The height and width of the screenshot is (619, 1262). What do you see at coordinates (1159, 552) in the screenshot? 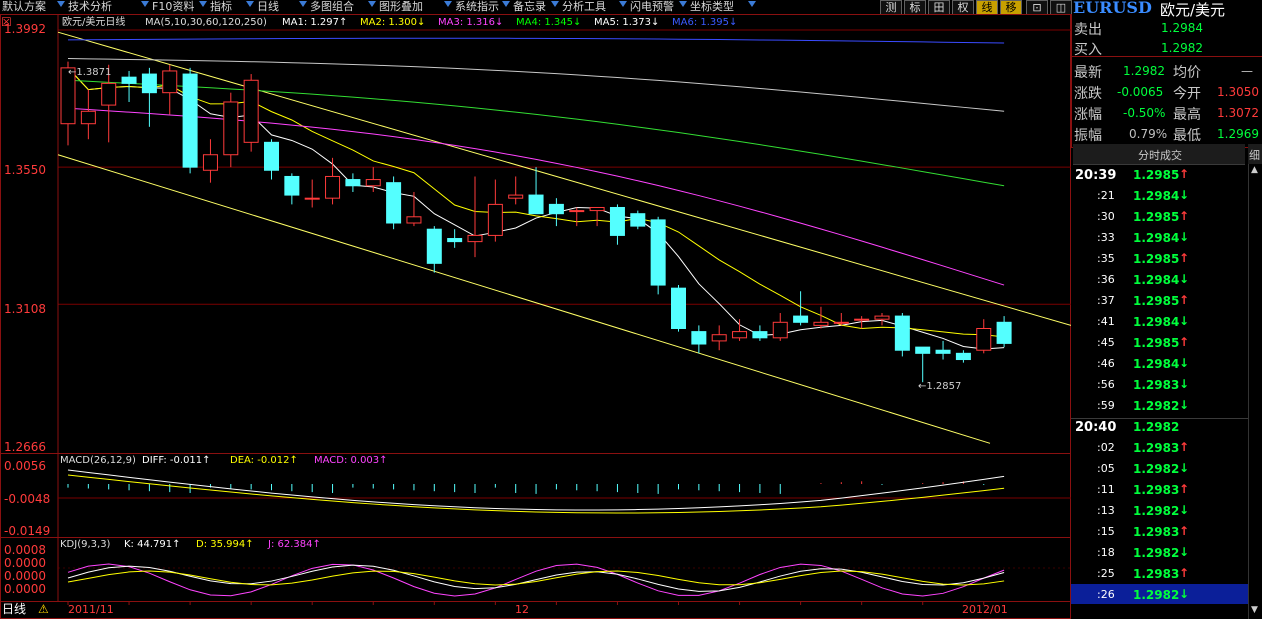
I see `tick-row: :18 1.2982 ↓` at bounding box center [1159, 552].